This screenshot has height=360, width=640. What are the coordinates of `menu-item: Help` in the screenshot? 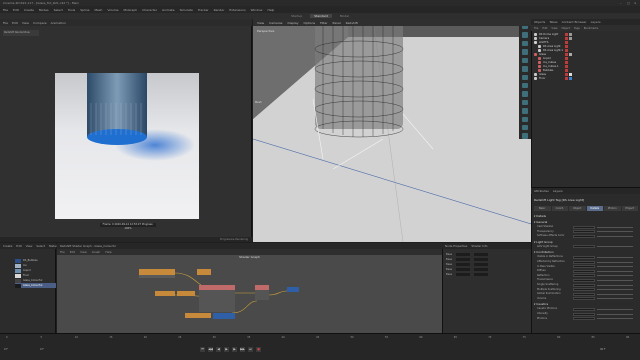 It's located at (270, 10).